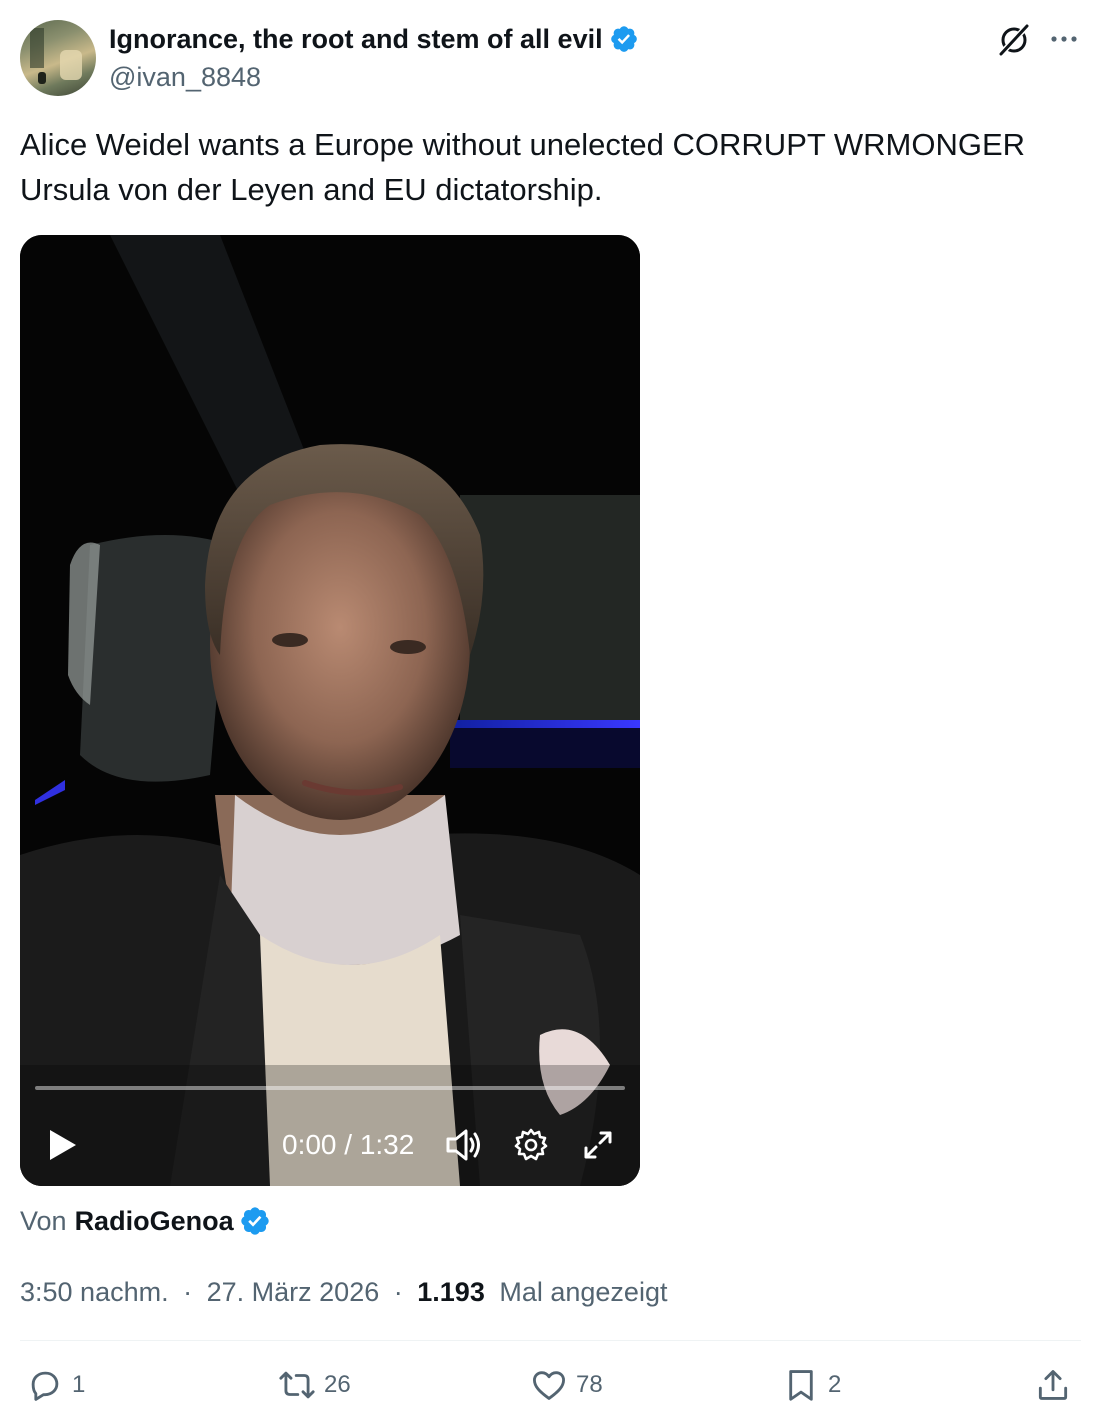  Describe the element at coordinates (297, 1385) in the screenshot. I see `repost-icon` at that location.